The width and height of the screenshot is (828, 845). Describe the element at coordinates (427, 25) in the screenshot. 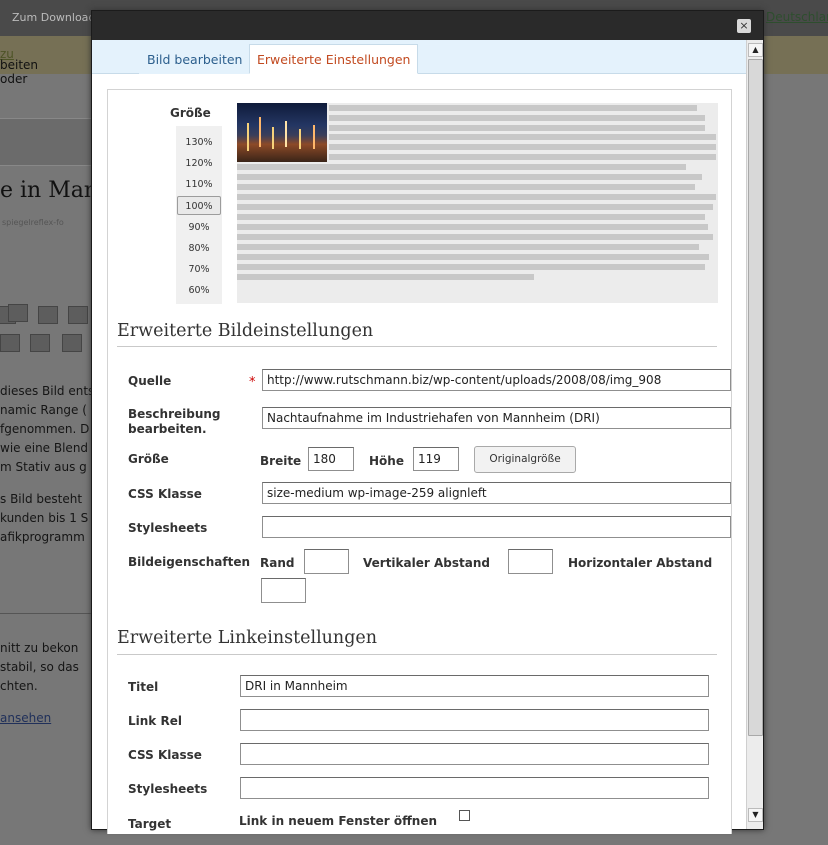

I see `dialog-title-bar: ×` at that location.